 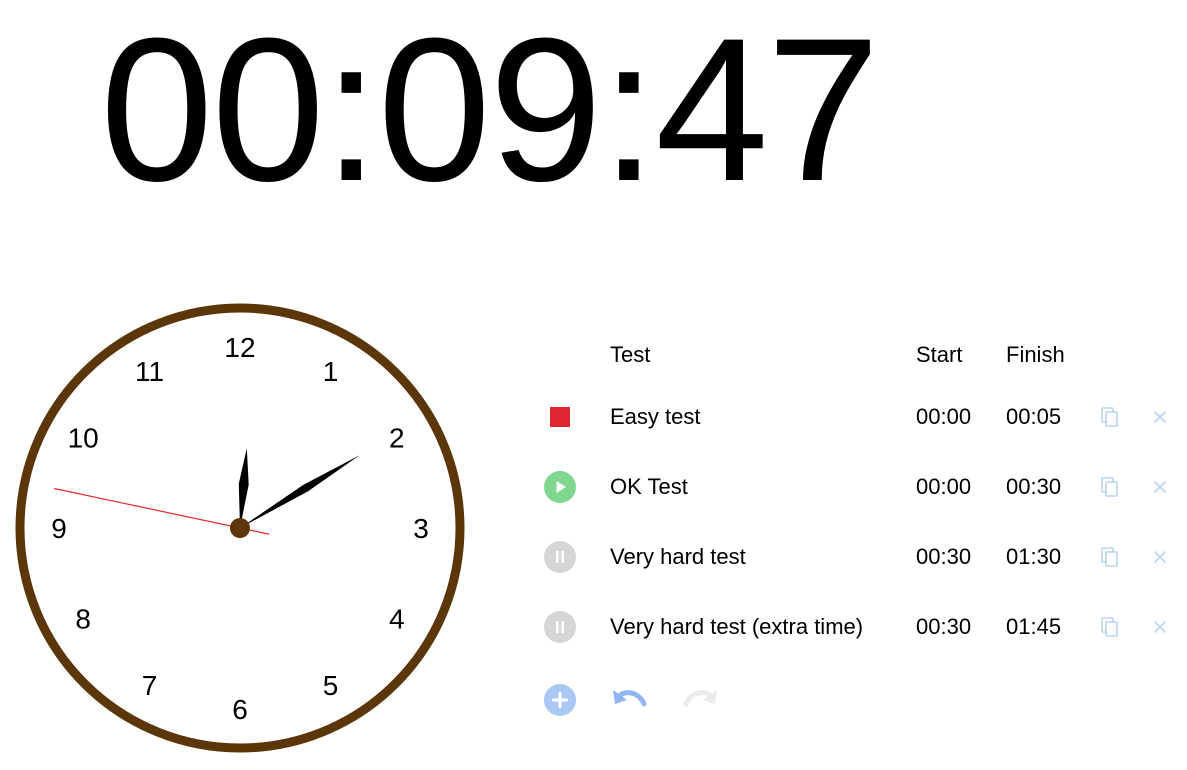 What do you see at coordinates (649, 487) in the screenshot?
I see `test-name: OK Test` at bounding box center [649, 487].